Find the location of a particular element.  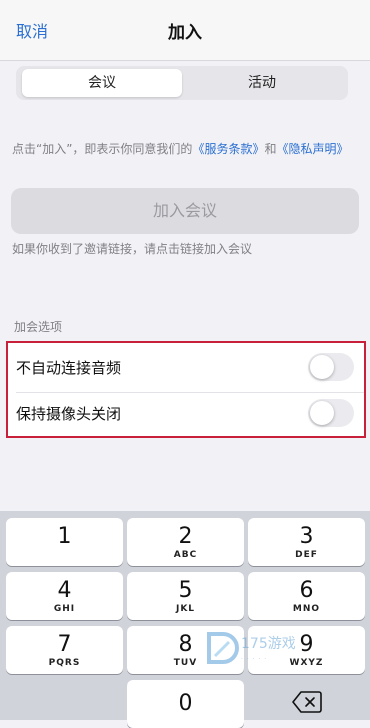

option-row-audio: 不自动连接音频 is located at coordinates (186, 369).